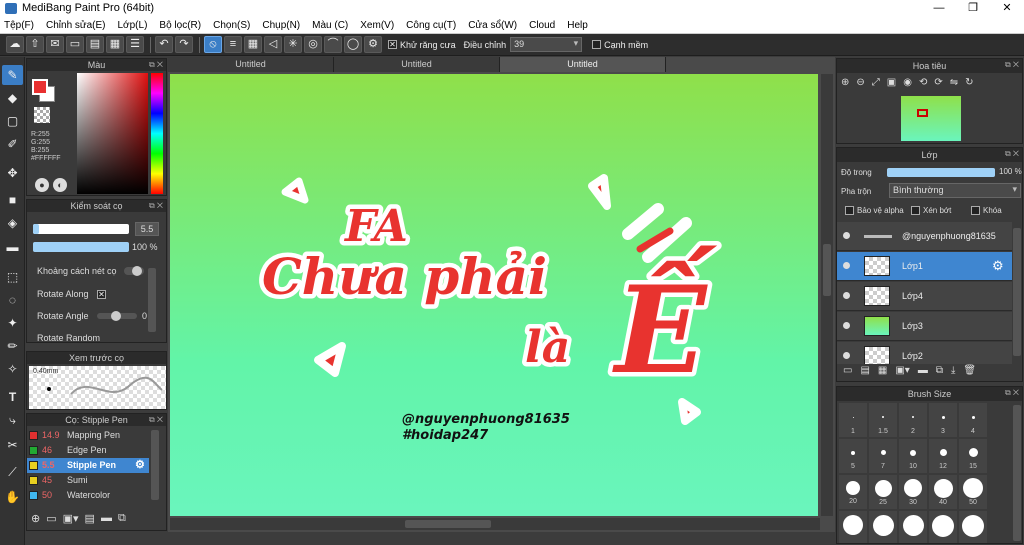 The image size is (1024, 545). I want to click on lock-option: Khóa, so click(986, 210).